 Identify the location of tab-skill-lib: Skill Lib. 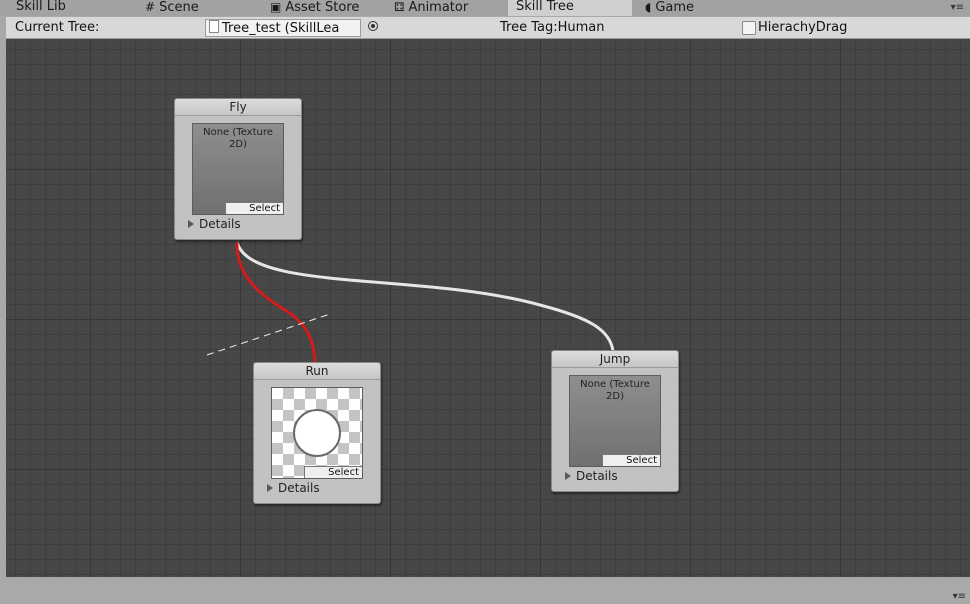
(76, 8).